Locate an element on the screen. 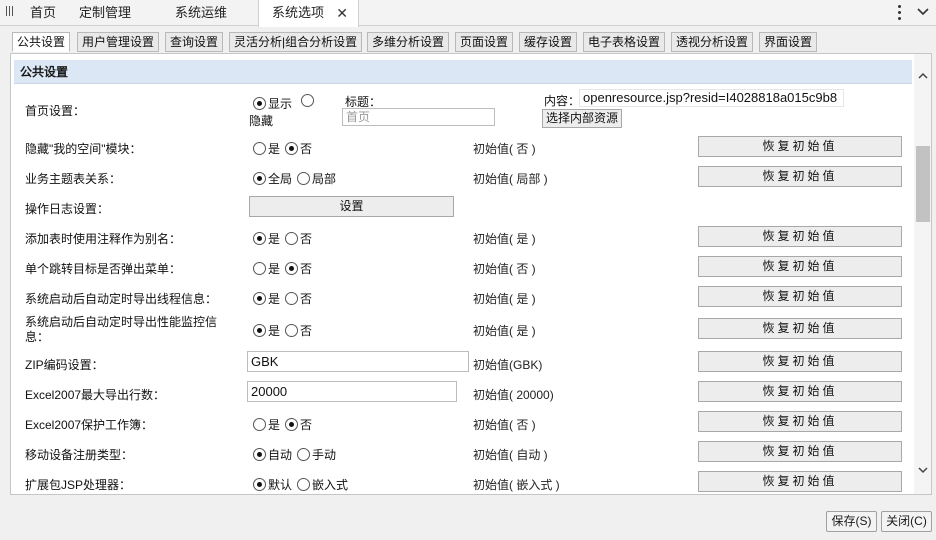 This screenshot has height=540, width=936. hide-myspace-yes-radio: 是 is located at coordinates (266, 148).